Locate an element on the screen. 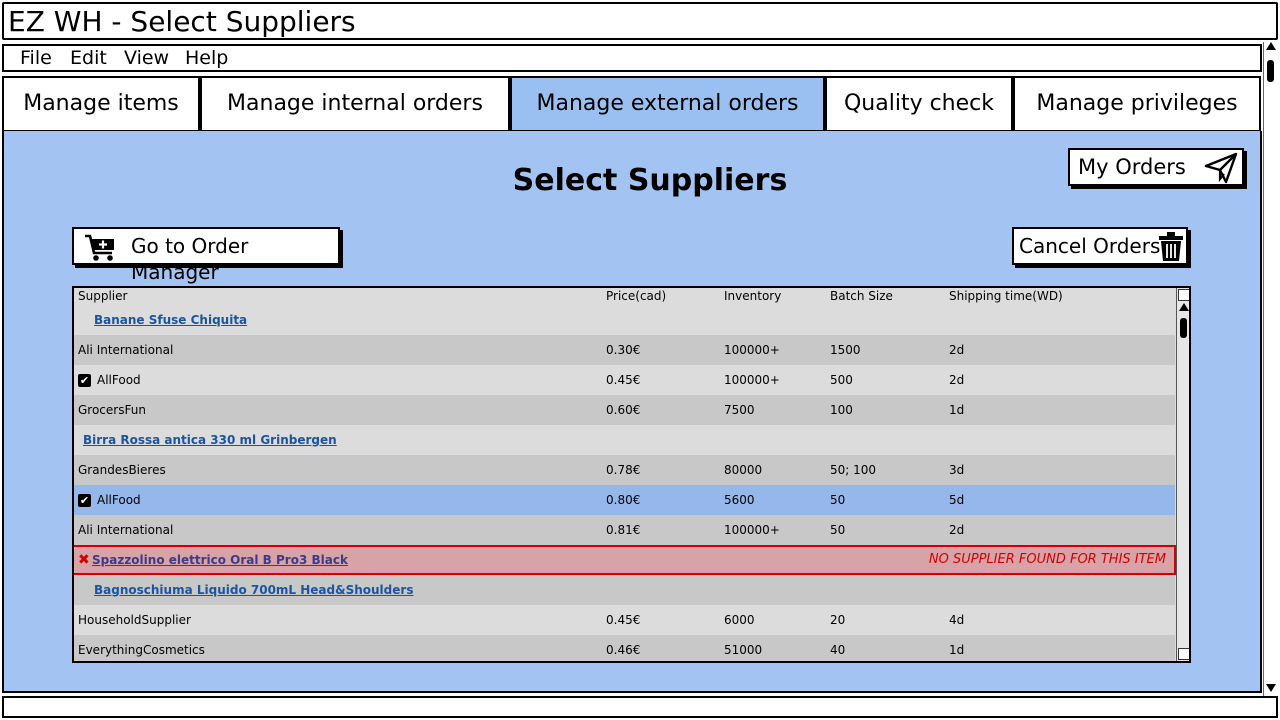 The image size is (1280, 720). no-supplier-message: NO SUPPLIER FOUND FOR THIS ITEM is located at coordinates (1047, 559).